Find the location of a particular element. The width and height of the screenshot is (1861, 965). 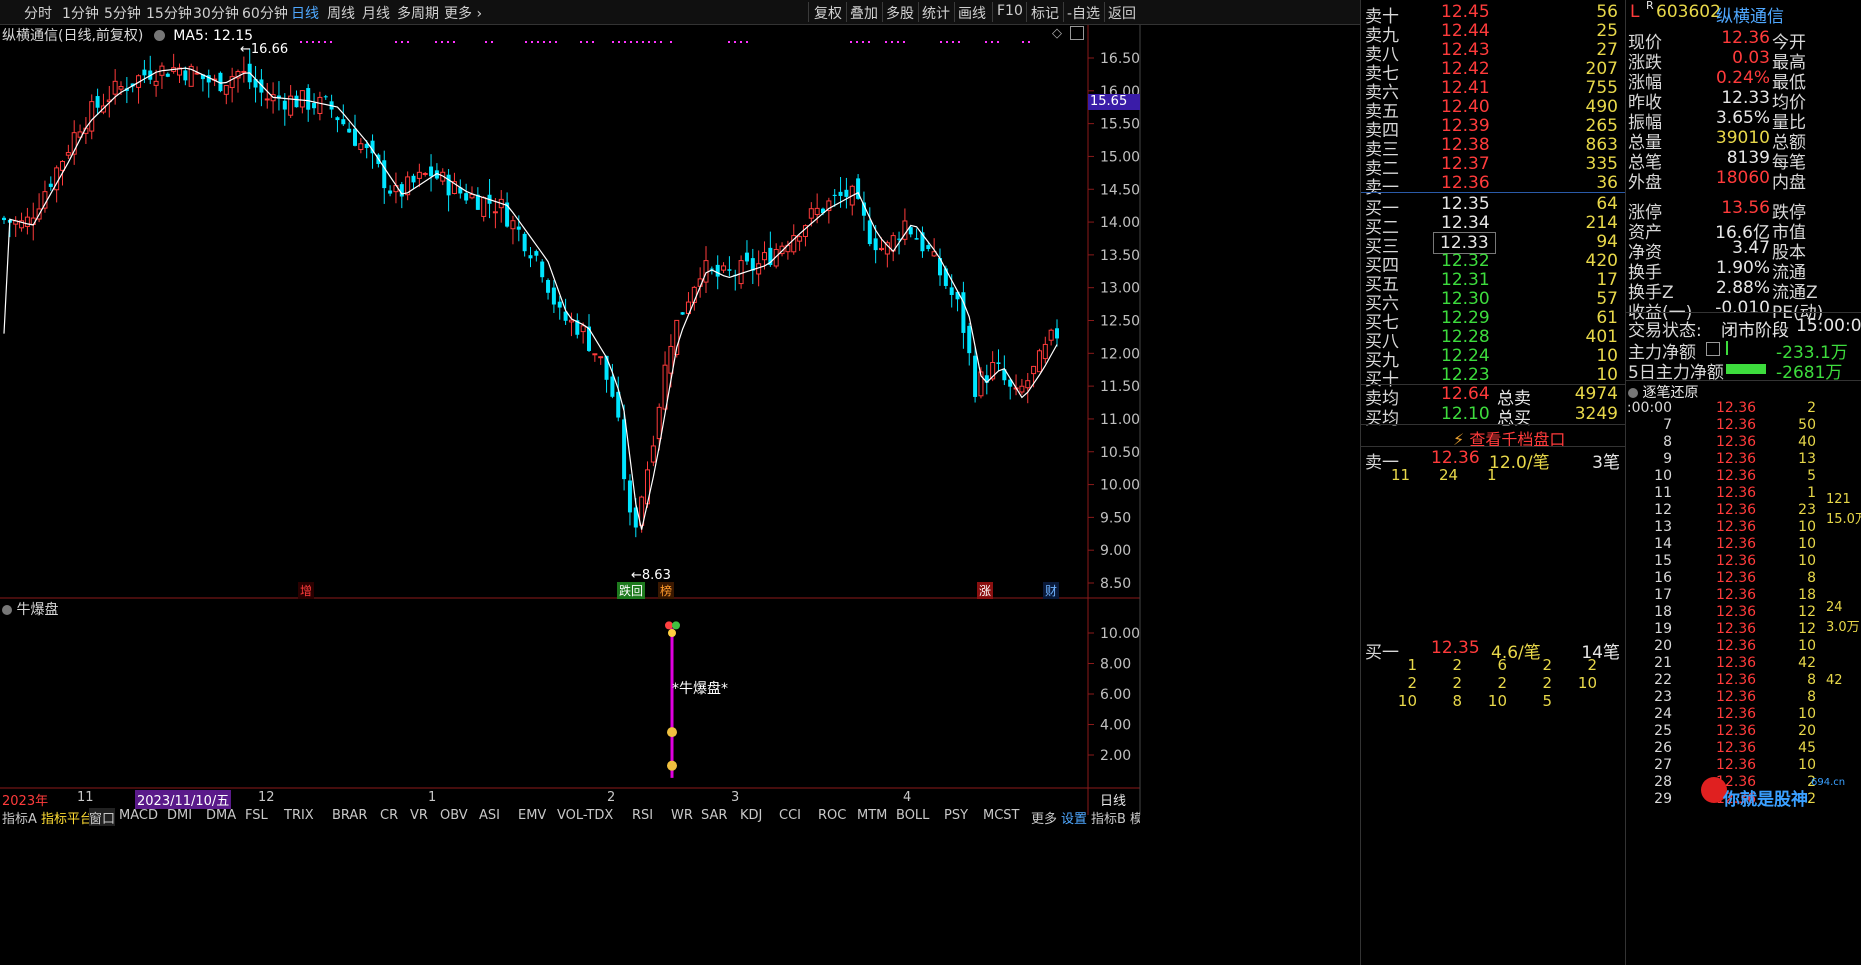

tick-volume: 40 is located at coordinates (1807, 442).